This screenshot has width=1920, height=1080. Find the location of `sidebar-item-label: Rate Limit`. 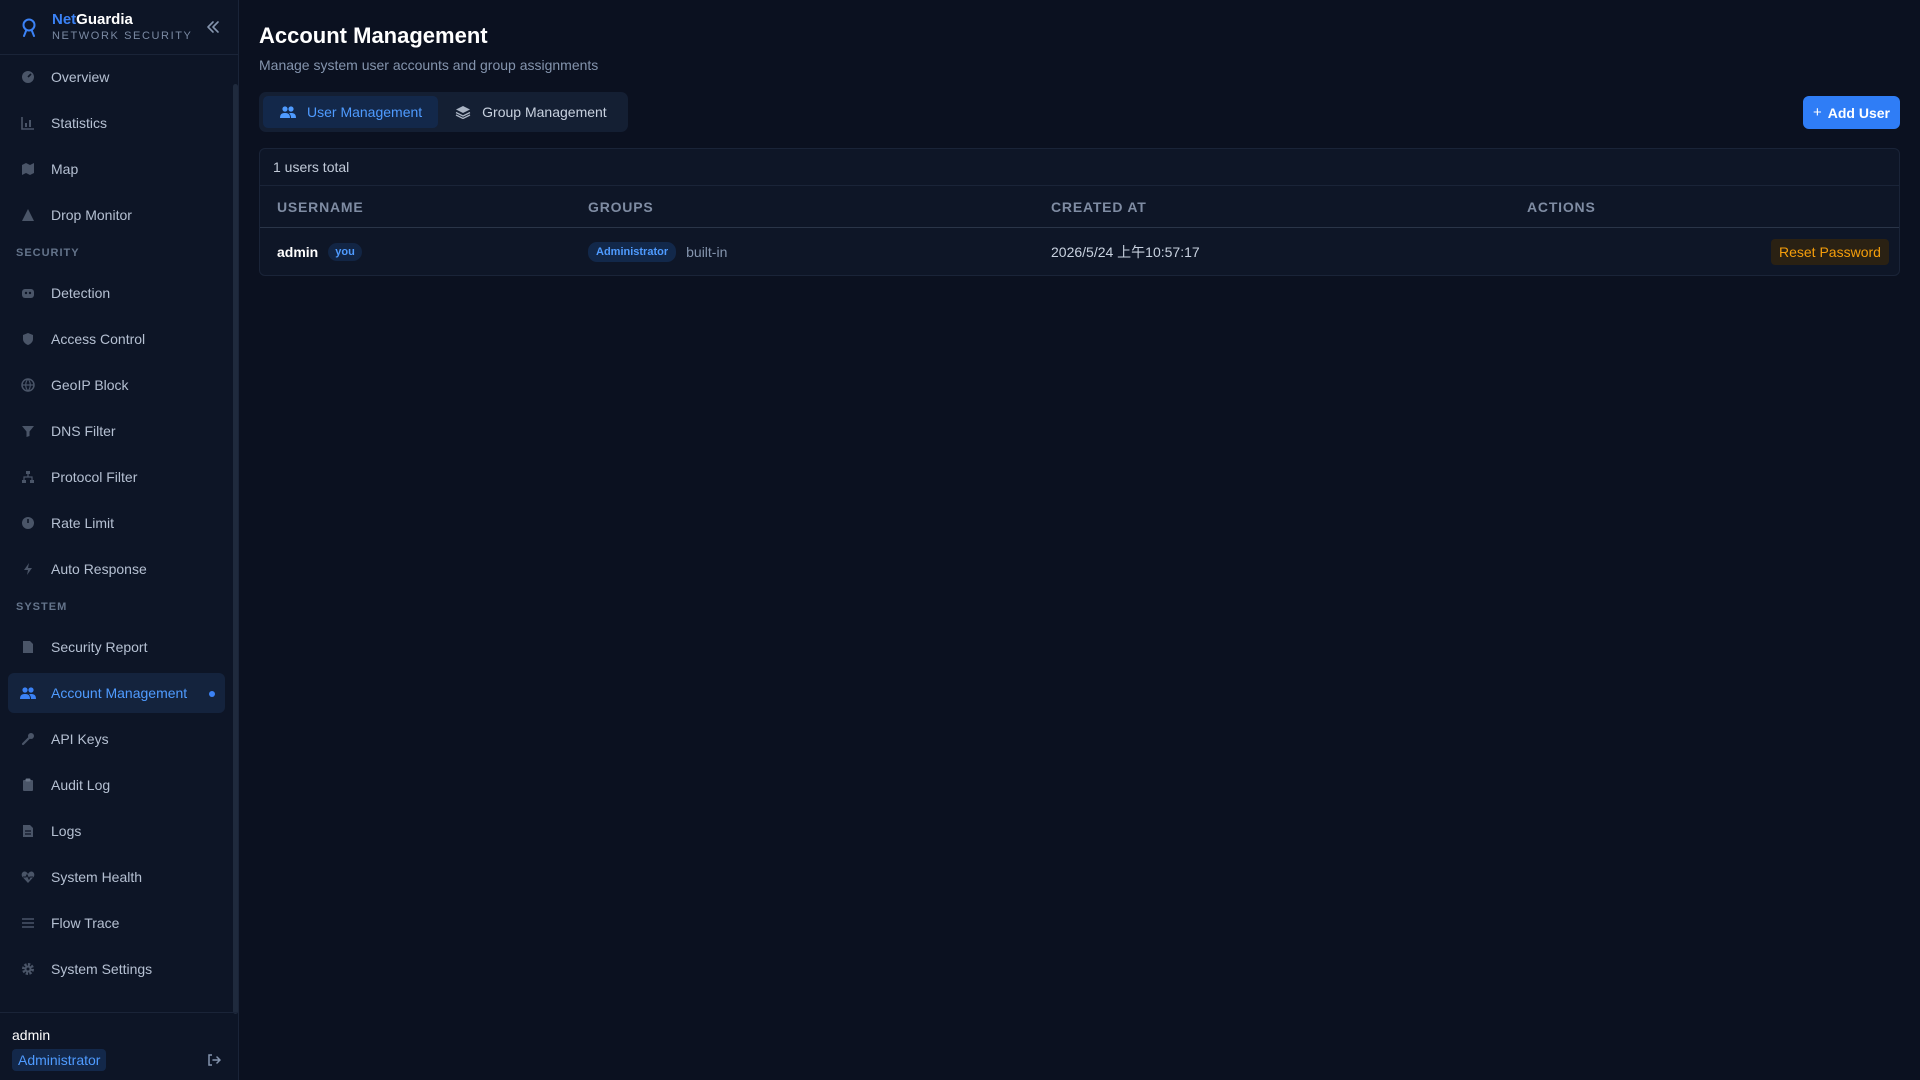

sidebar-item-label: Rate Limit is located at coordinates (83, 523).